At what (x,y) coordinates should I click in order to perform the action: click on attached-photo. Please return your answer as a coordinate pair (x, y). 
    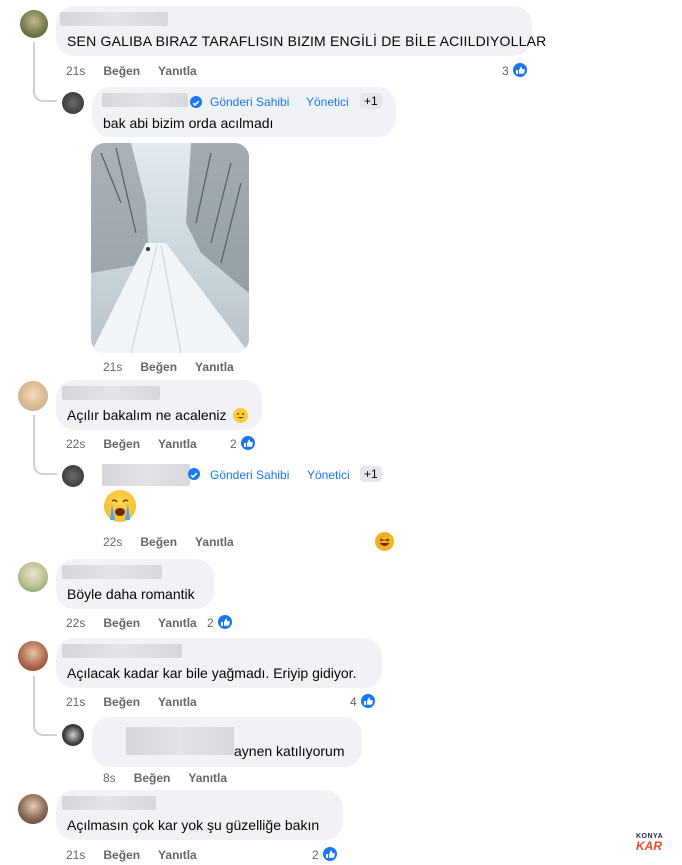
    Looking at the image, I should click on (170, 248).